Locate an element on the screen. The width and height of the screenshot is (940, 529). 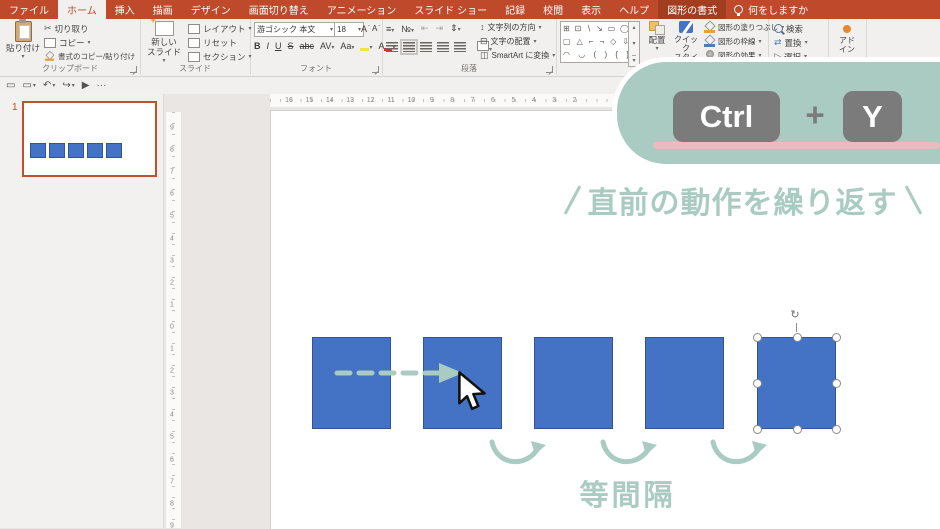
tab-transitions: 画面切り替え is located at coordinates (279, 9).